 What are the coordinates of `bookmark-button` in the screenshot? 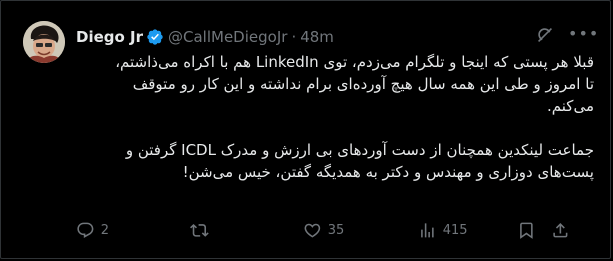 It's located at (526, 230).